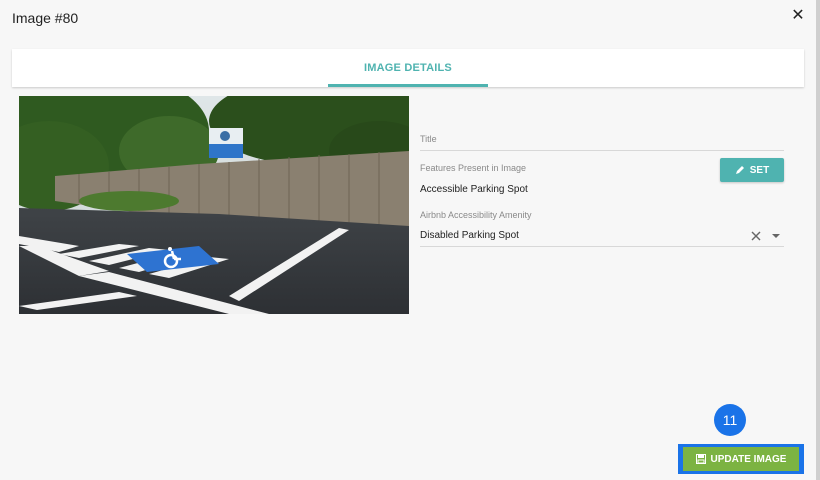 The height and width of the screenshot is (480, 820). Describe the element at coordinates (602, 246) in the screenshot. I see `amenity-underline` at that location.